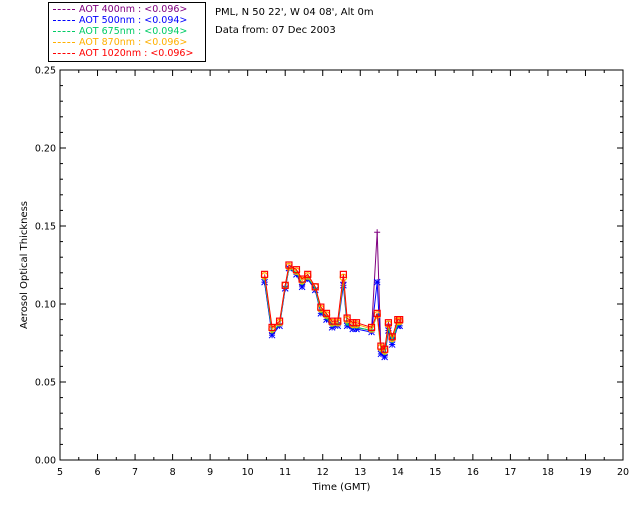 The image size is (640, 512). What do you see at coordinates (210, 472) in the screenshot?
I see `x-tick-label: 9` at bounding box center [210, 472].